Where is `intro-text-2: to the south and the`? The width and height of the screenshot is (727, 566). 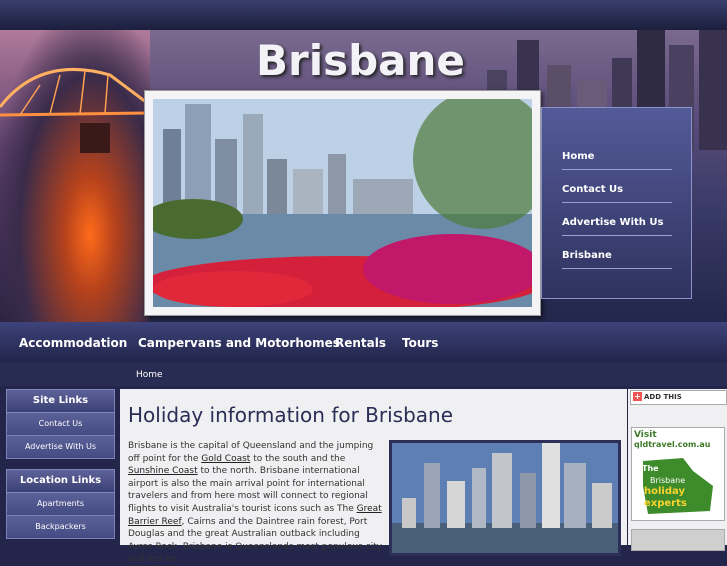
intro-text-2: to the south and the is located at coordinates (298, 458).